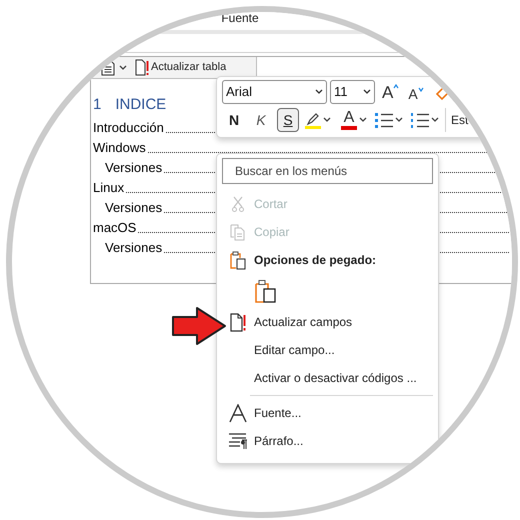 This screenshot has width=520, height=520. Describe the element at coordinates (327, 260) in the screenshot. I see `menu-item: Opciones de pegado:` at that location.